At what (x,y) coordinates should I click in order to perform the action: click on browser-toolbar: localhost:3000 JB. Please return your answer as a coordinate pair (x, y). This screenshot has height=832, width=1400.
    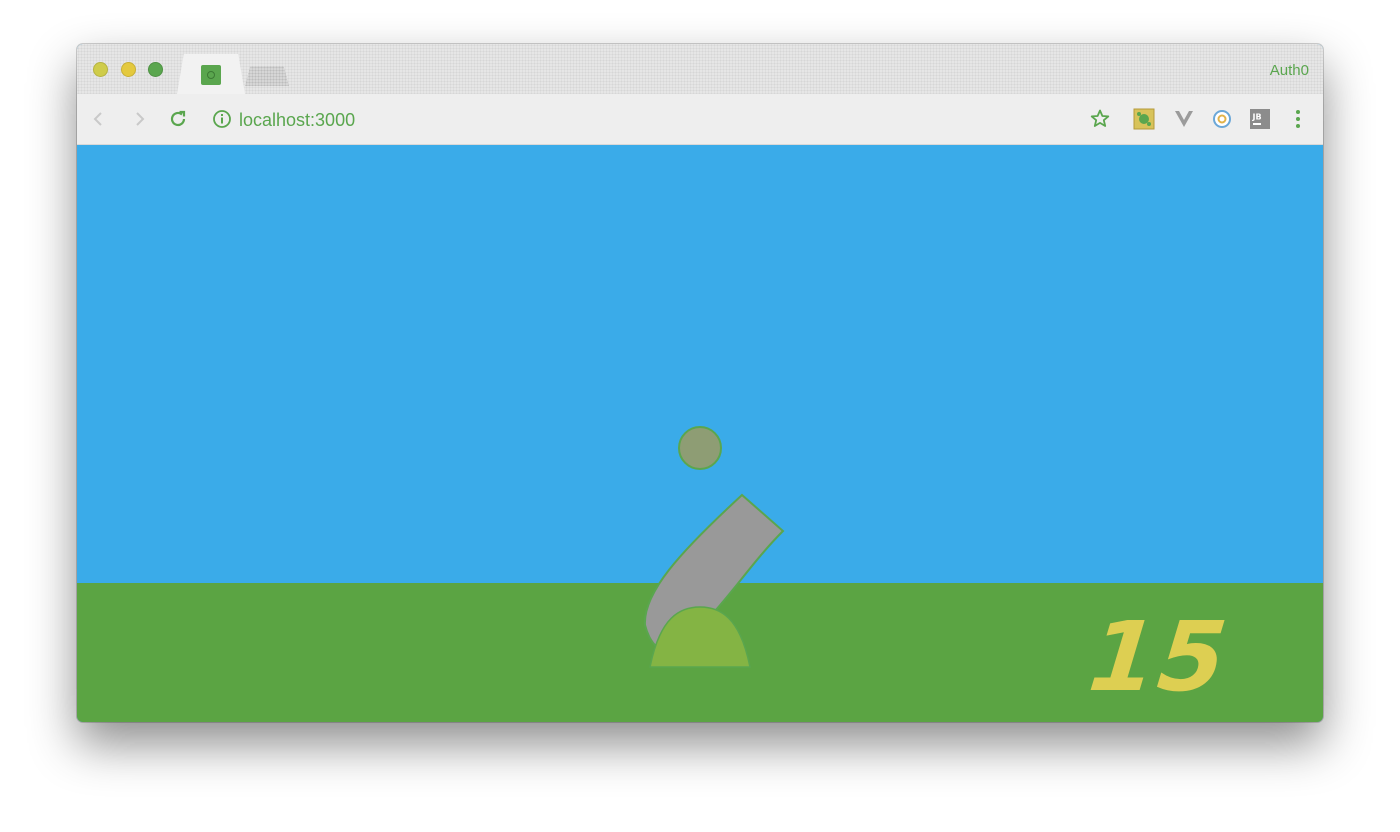
    Looking at the image, I should click on (700, 119).